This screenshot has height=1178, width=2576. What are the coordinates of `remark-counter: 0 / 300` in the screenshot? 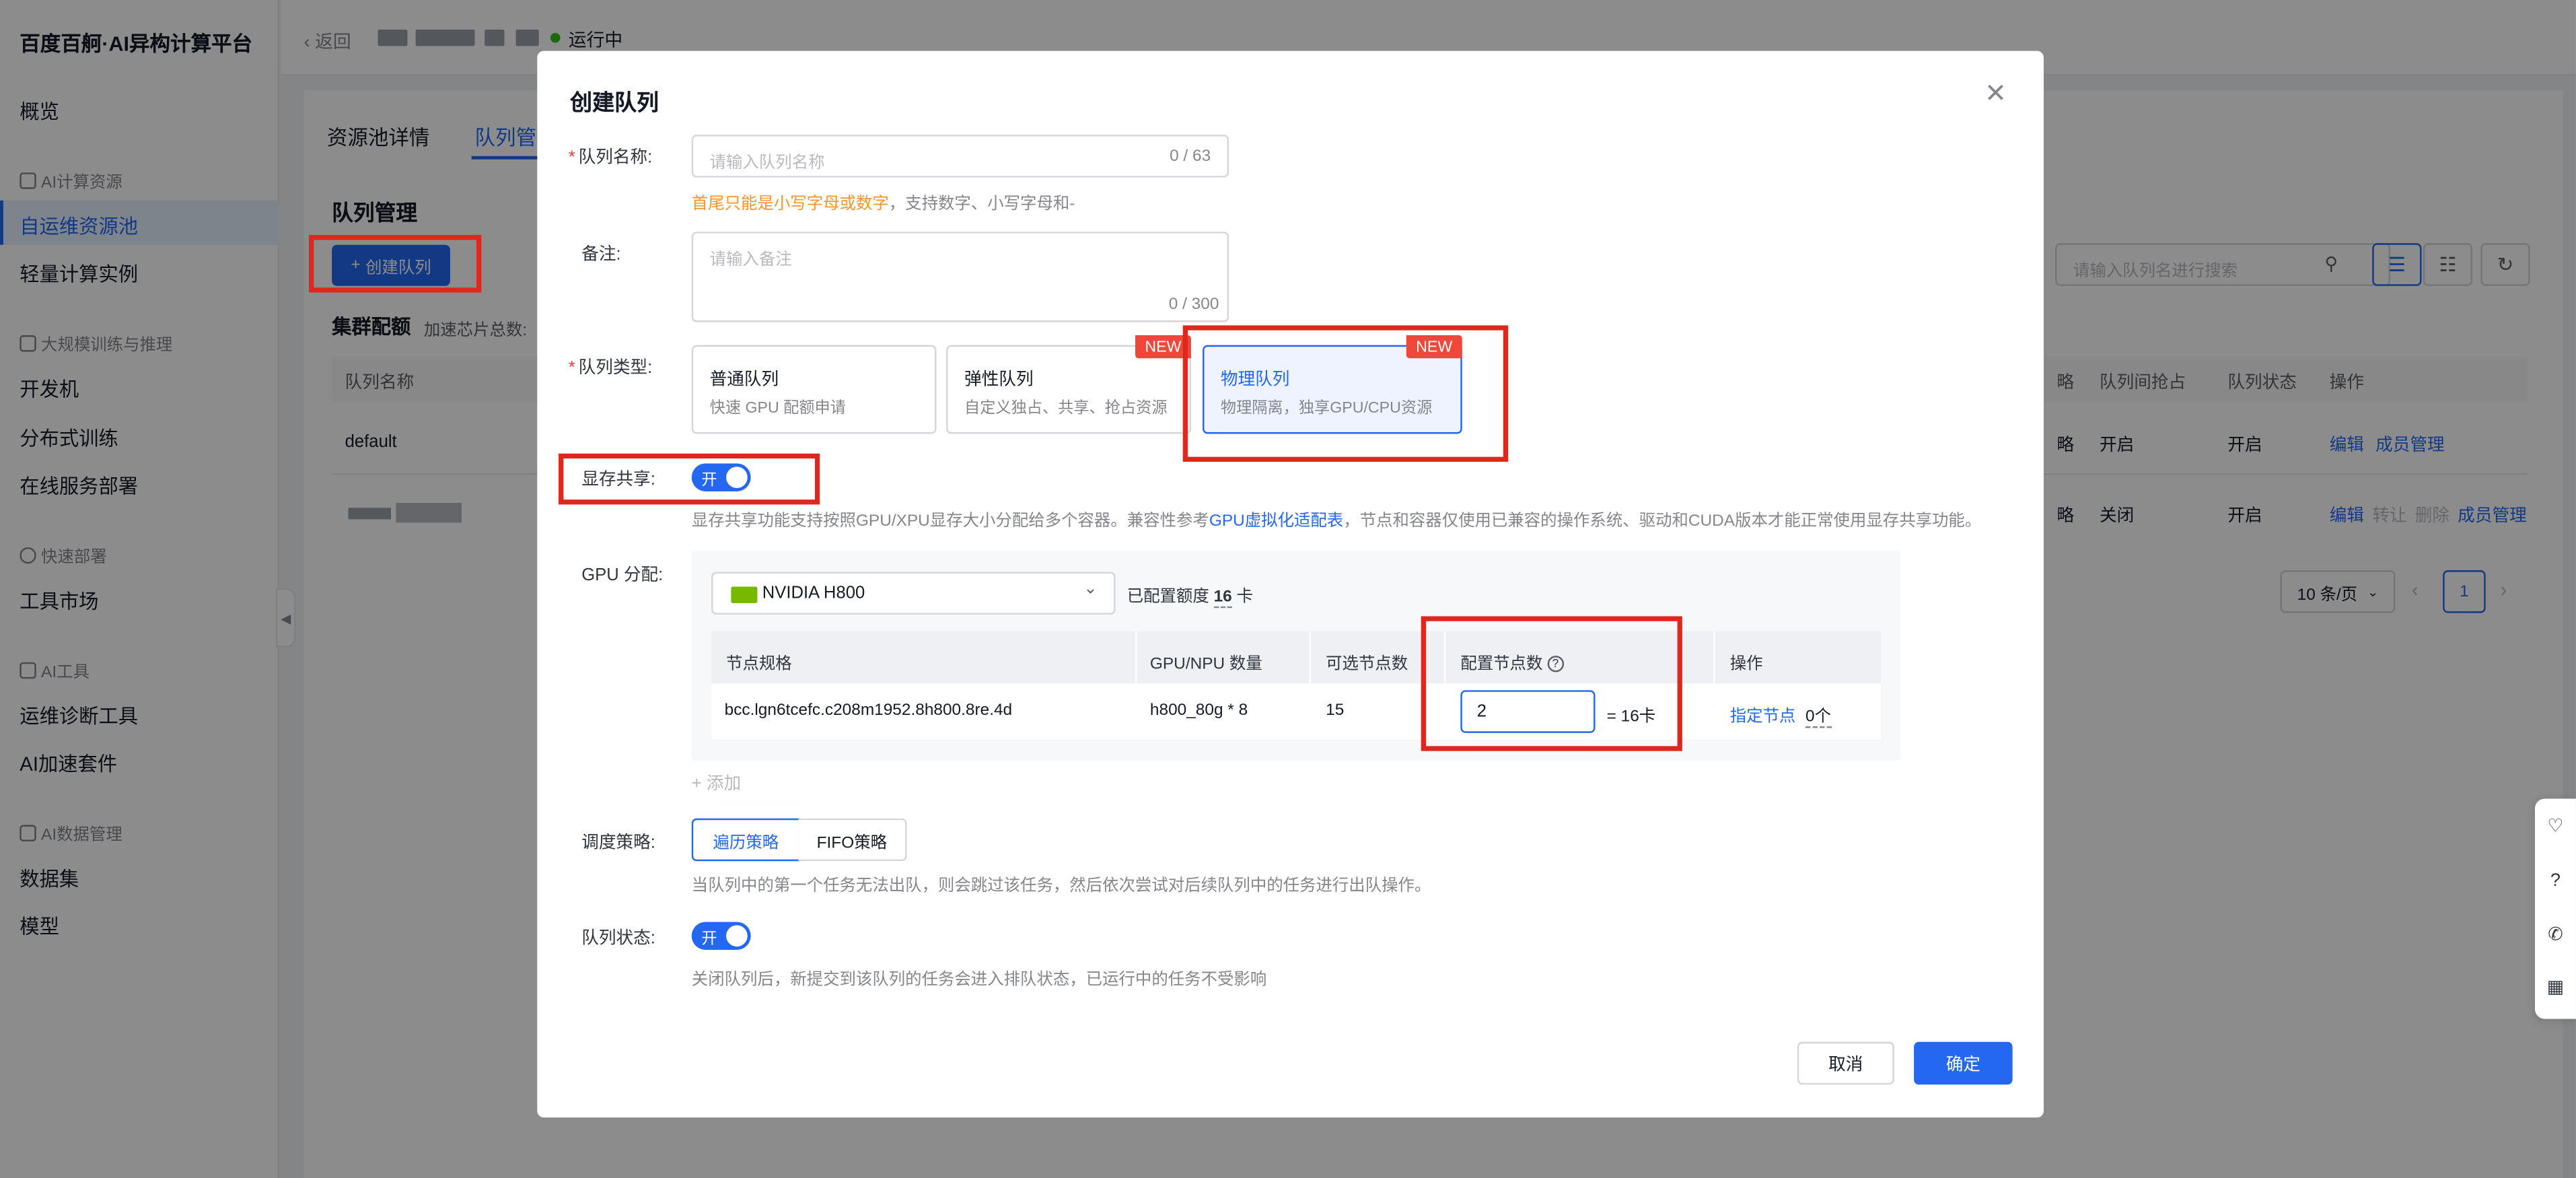 It's located at (1193, 305).